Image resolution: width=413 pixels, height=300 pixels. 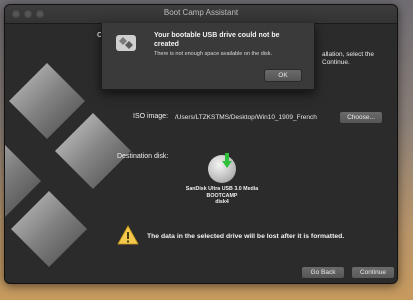 What do you see at coordinates (373, 272) in the screenshot?
I see `continue-button: Continue` at bounding box center [373, 272].